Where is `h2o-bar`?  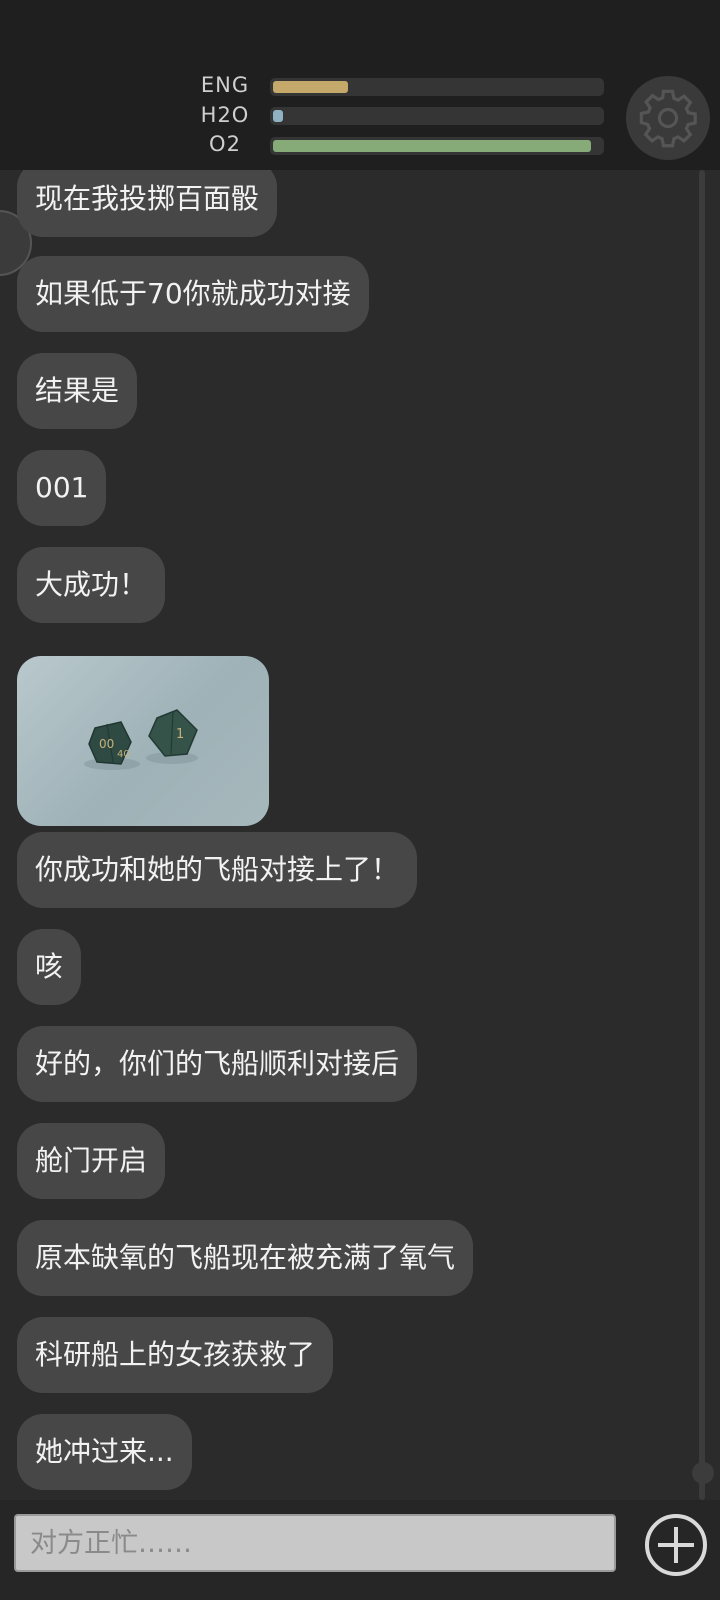 h2o-bar is located at coordinates (437, 116).